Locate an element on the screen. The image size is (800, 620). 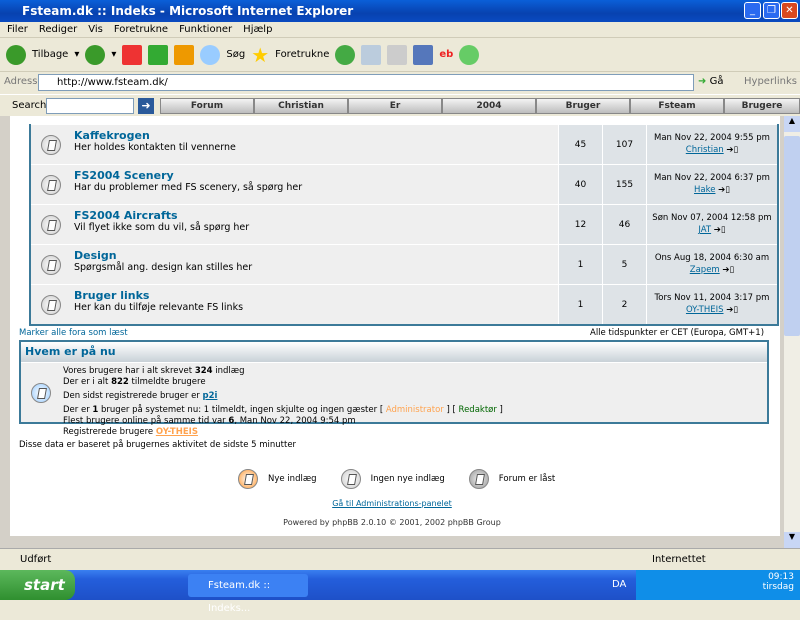
history-icon is located at coordinates (345, 54).